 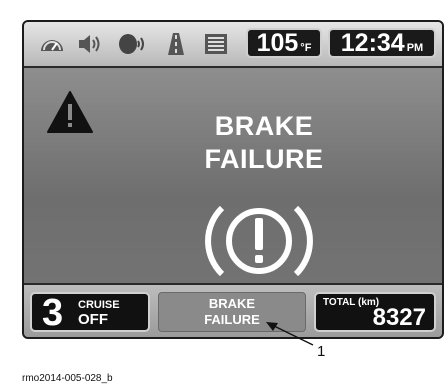 What do you see at coordinates (351, 302) in the screenshot?
I see `odometer-label: TOTAL (km)` at bounding box center [351, 302].